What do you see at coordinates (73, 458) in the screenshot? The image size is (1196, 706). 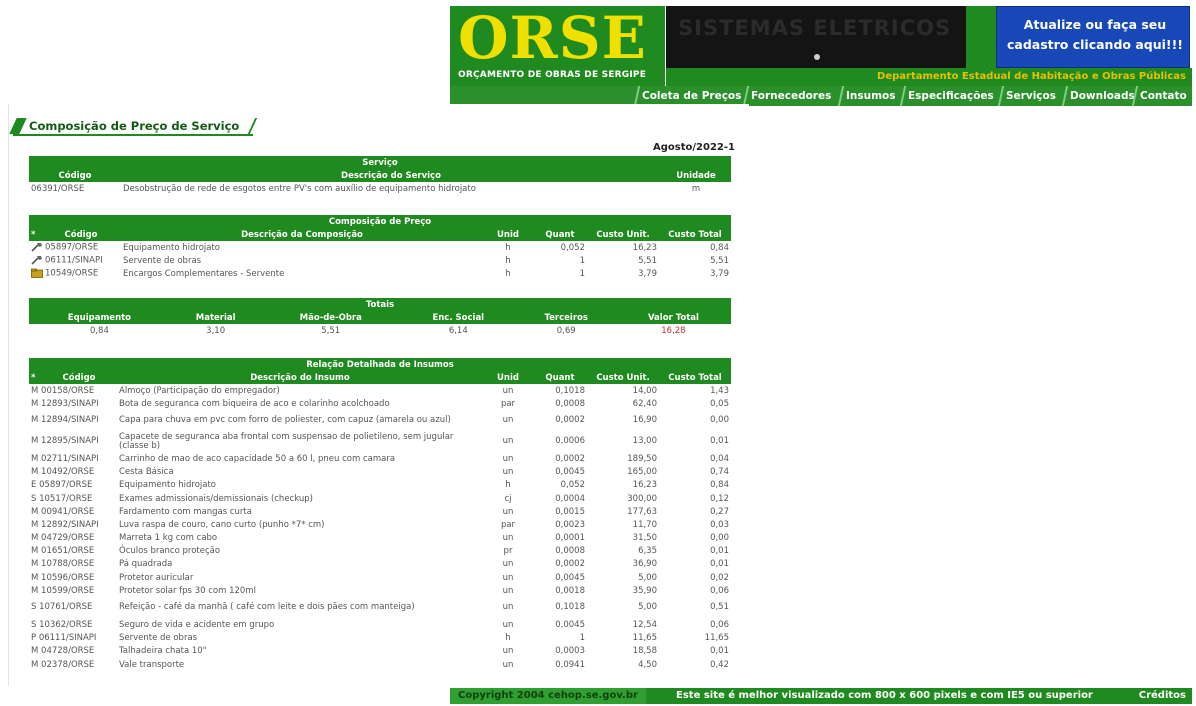 I see `supply-code: M 02711/SINAPI` at bounding box center [73, 458].